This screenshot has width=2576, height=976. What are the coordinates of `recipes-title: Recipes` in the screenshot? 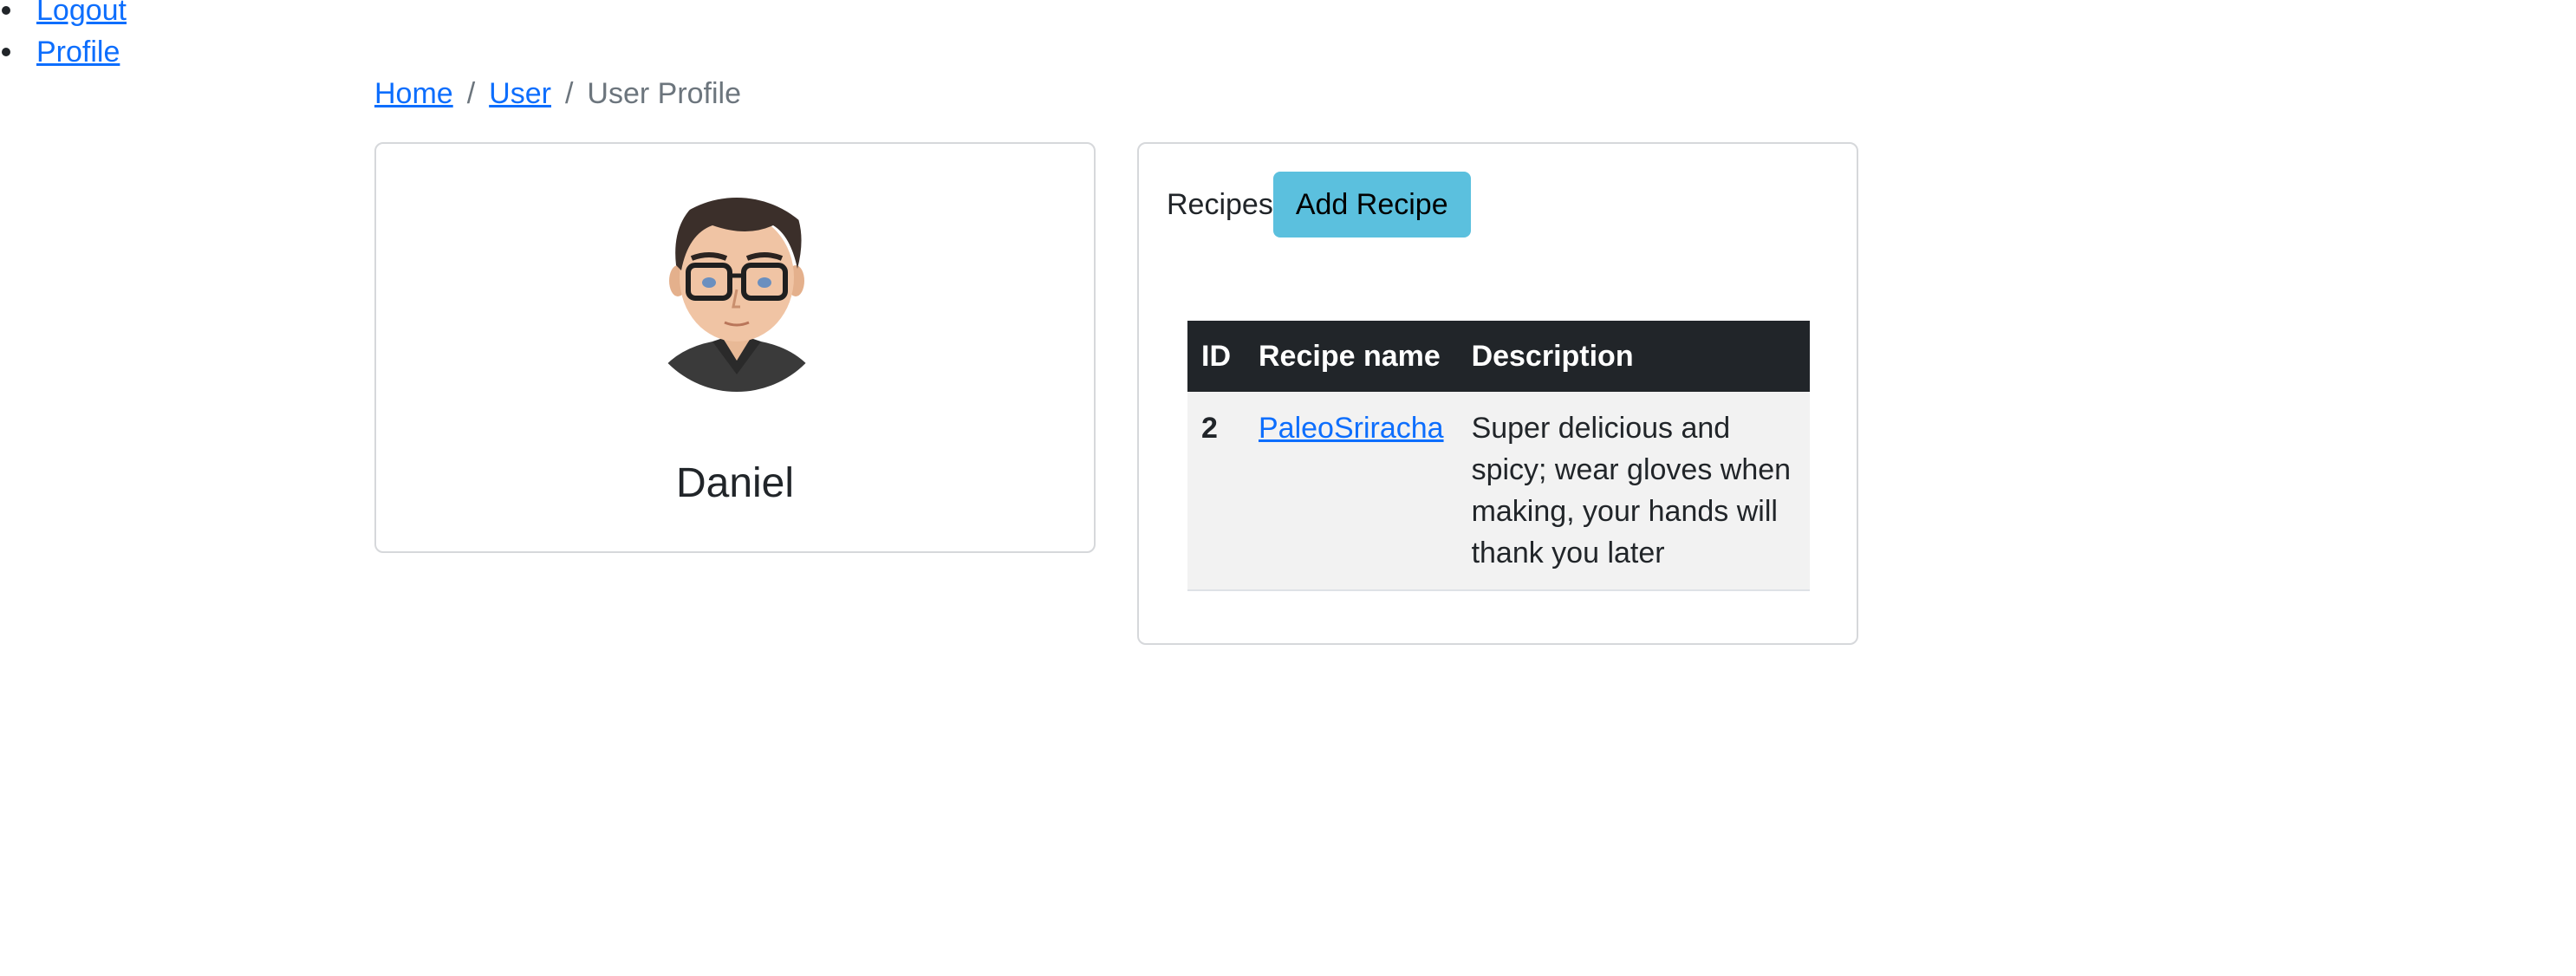 It's located at (1220, 204).